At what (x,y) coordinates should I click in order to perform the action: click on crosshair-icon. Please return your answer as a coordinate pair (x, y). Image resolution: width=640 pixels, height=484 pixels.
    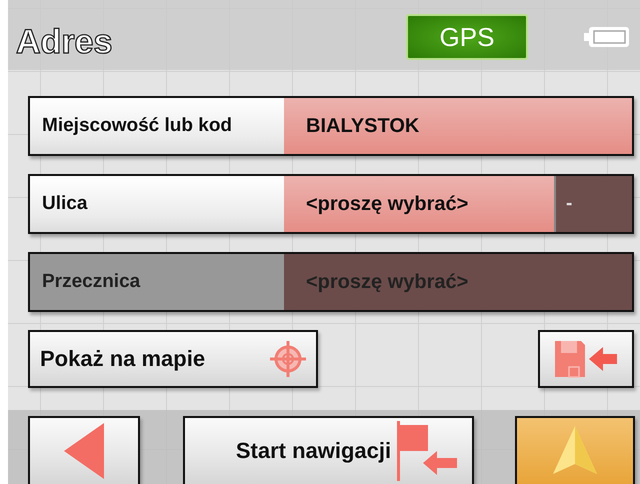
    Looking at the image, I should click on (288, 359).